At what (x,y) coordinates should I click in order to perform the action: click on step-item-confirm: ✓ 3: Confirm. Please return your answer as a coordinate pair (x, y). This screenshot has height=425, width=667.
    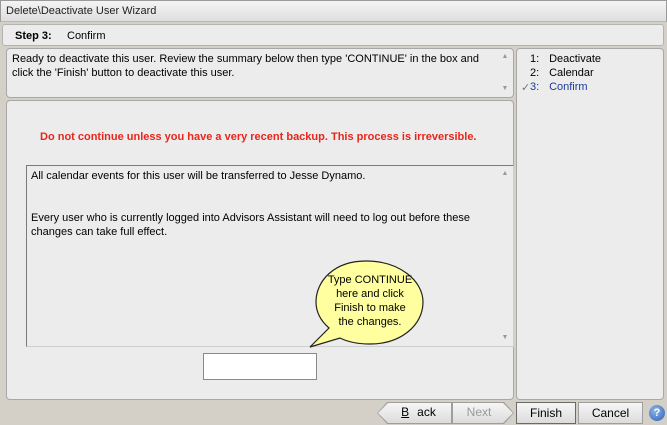
    Looking at the image, I should click on (554, 87).